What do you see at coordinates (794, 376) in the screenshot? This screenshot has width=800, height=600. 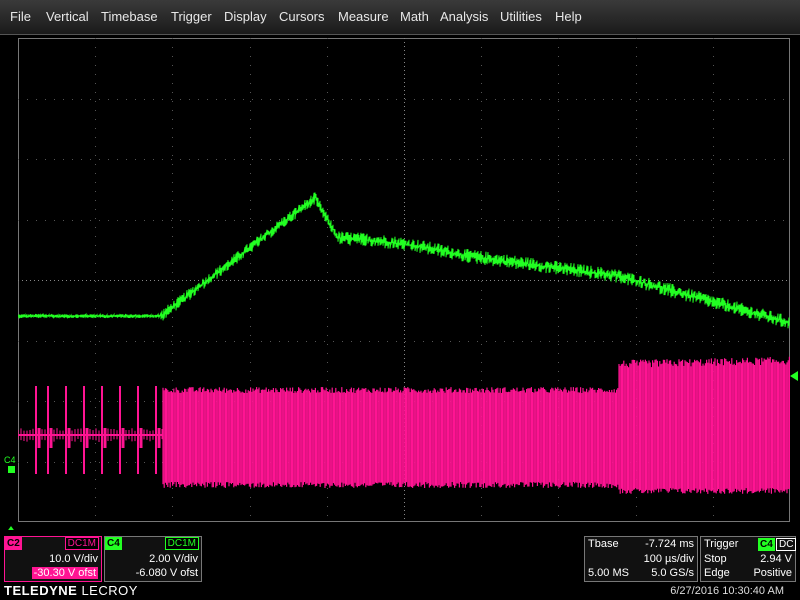 I see `trigger-level-icon` at bounding box center [794, 376].